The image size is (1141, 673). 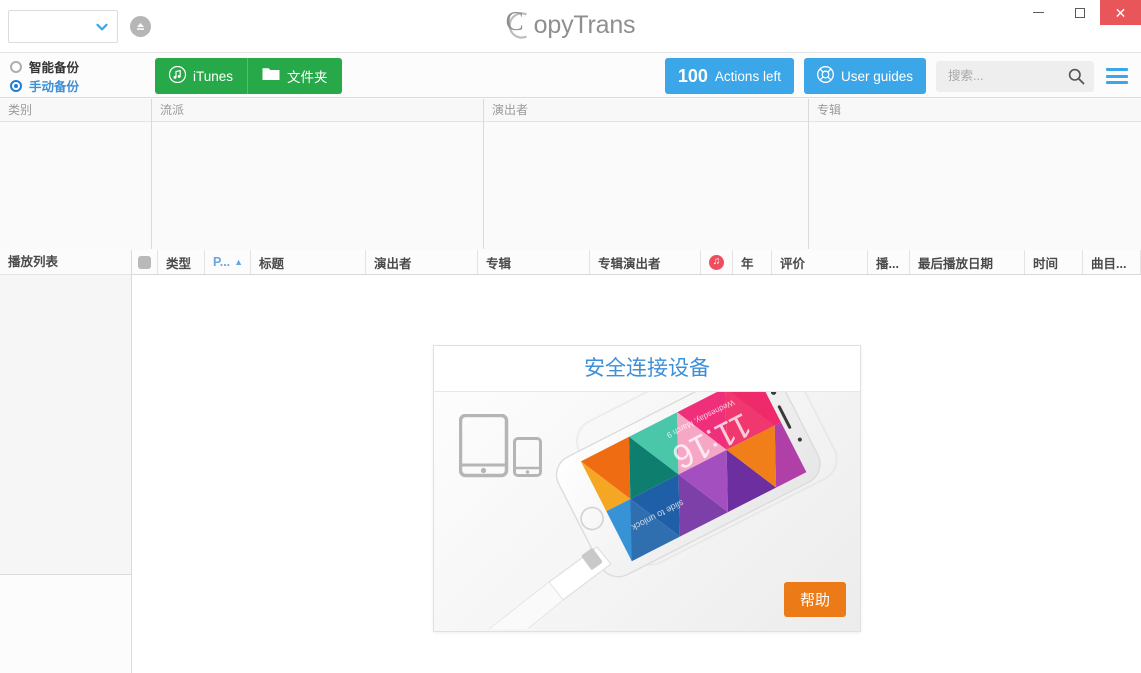 What do you see at coordinates (646, 110) in the screenshot?
I see `filter-header-artist: 演出者` at bounding box center [646, 110].